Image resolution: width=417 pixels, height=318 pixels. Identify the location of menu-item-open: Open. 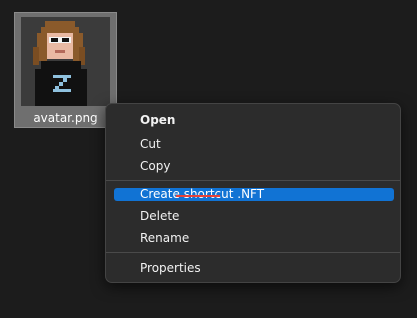
(254, 120).